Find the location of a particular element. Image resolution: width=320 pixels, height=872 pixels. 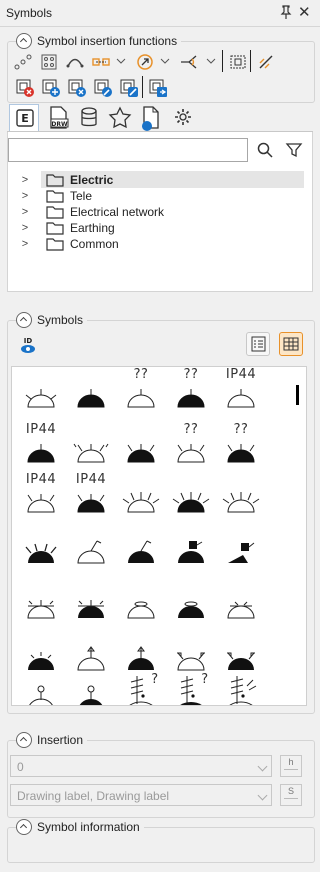

symbol-luminaire-rays is located at coordinates (91, 448).